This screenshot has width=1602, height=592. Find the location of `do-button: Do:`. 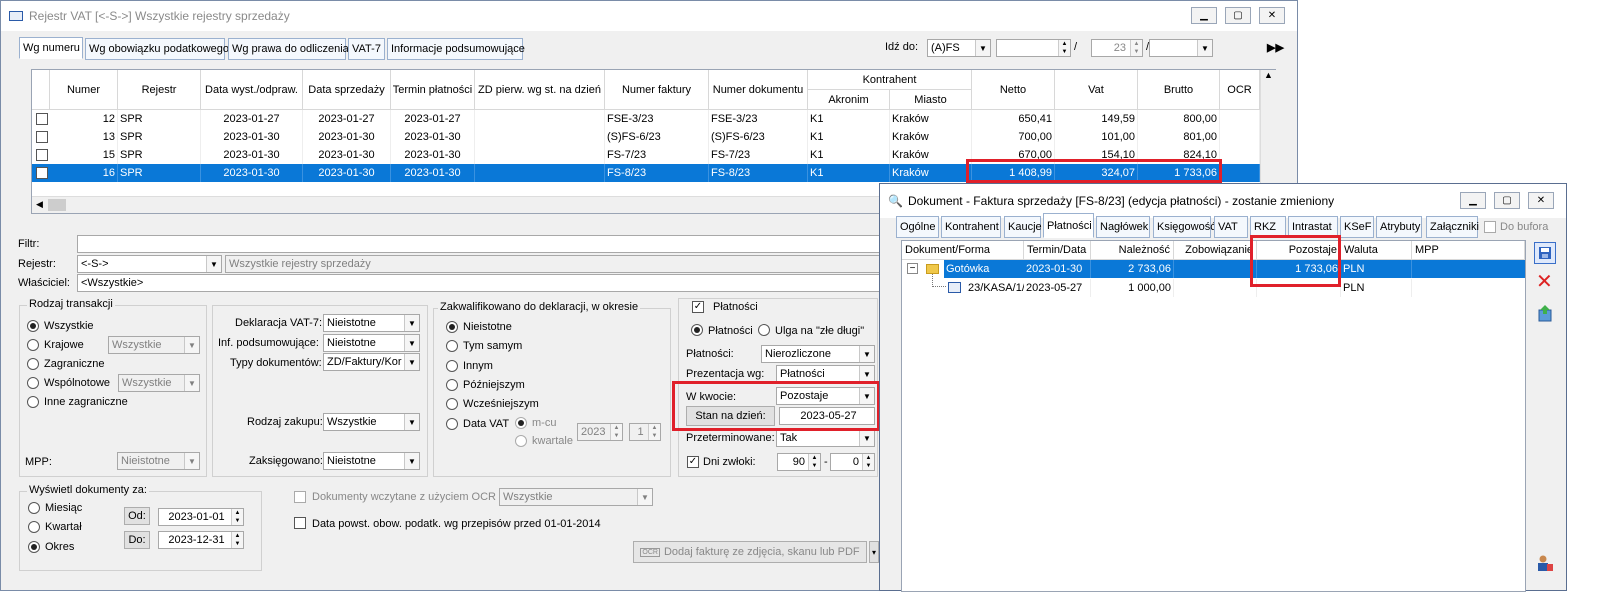

do-button: Do: is located at coordinates (137, 540).